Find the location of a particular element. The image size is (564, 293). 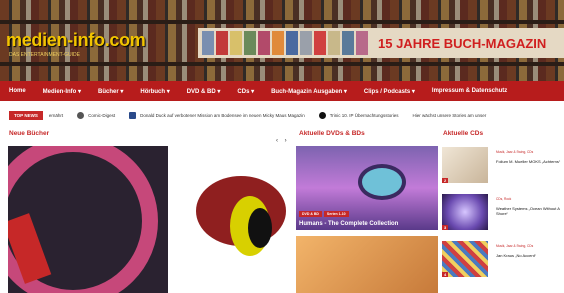

ticker-item-text: Hier wächst unsere Stories am unser is located at coordinates (449, 115).